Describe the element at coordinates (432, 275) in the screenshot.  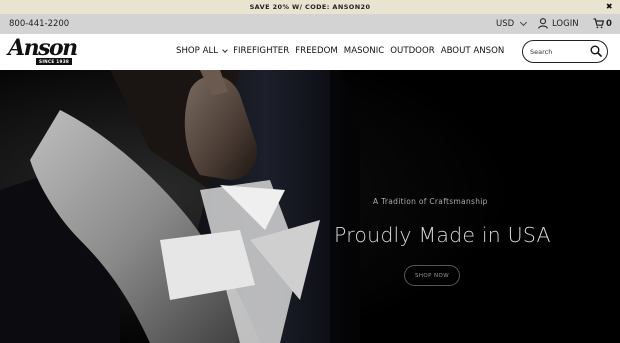
I see `shop-now-button: SHOP NOW` at that location.